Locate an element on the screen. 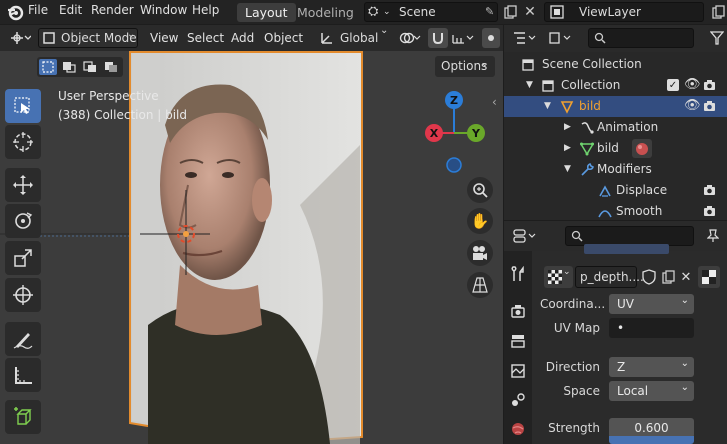 The height and width of the screenshot is (444, 727). menu-edit: Edit is located at coordinates (70, 10).